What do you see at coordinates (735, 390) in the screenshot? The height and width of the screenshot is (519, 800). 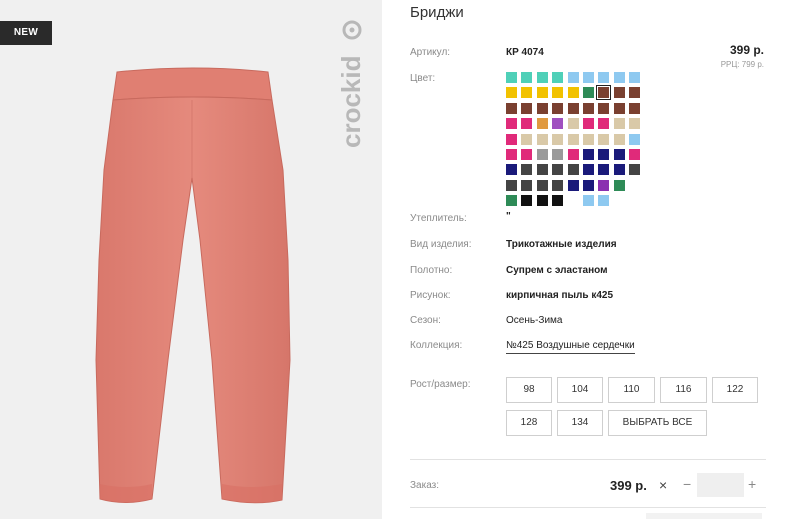 I see `size-button-122: 122` at bounding box center [735, 390].